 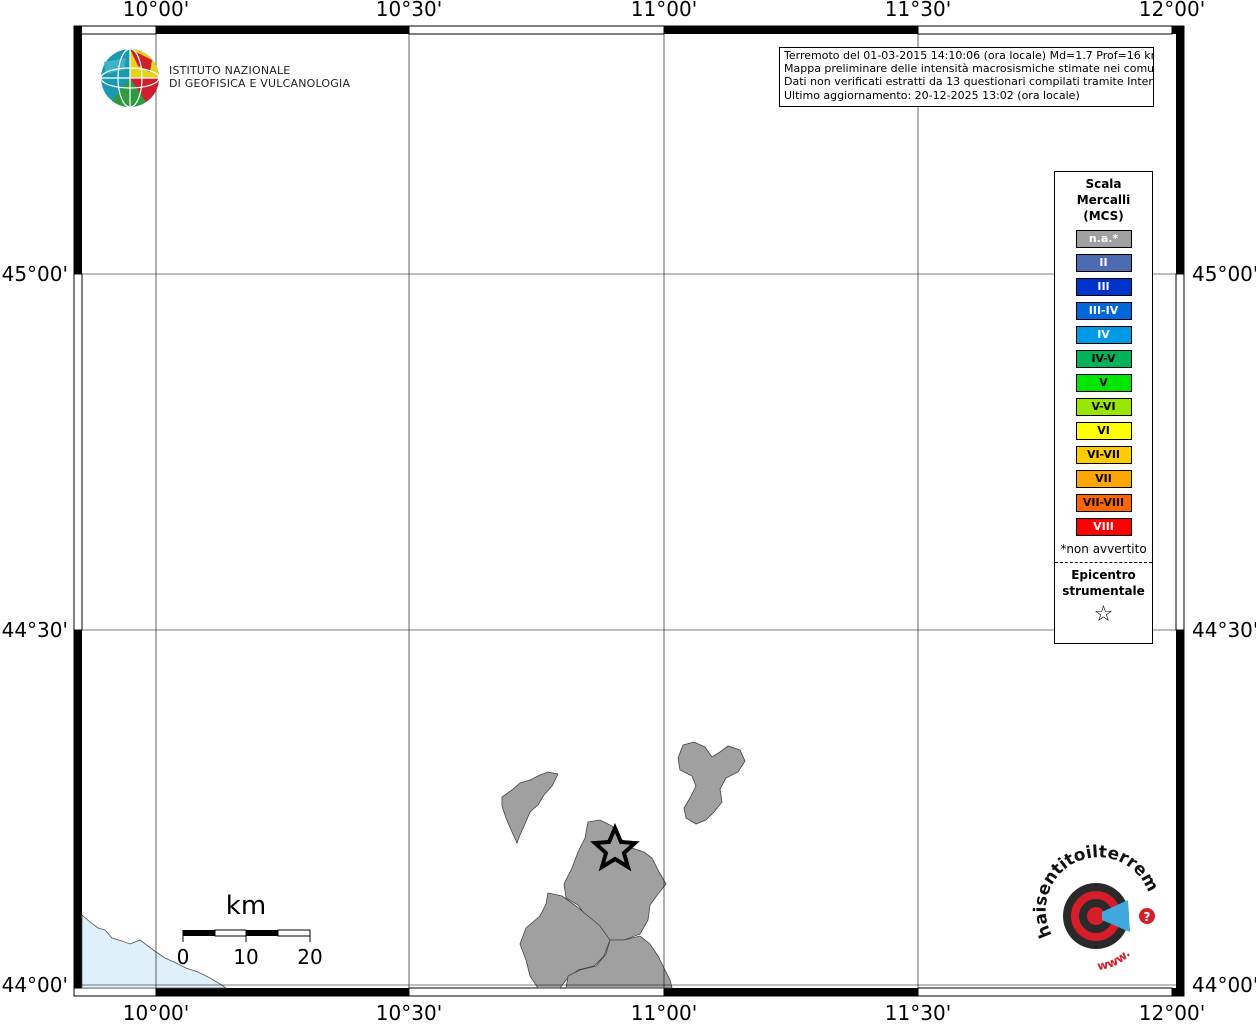 I want to click on map-border-bottom, so click(x=628, y=992).